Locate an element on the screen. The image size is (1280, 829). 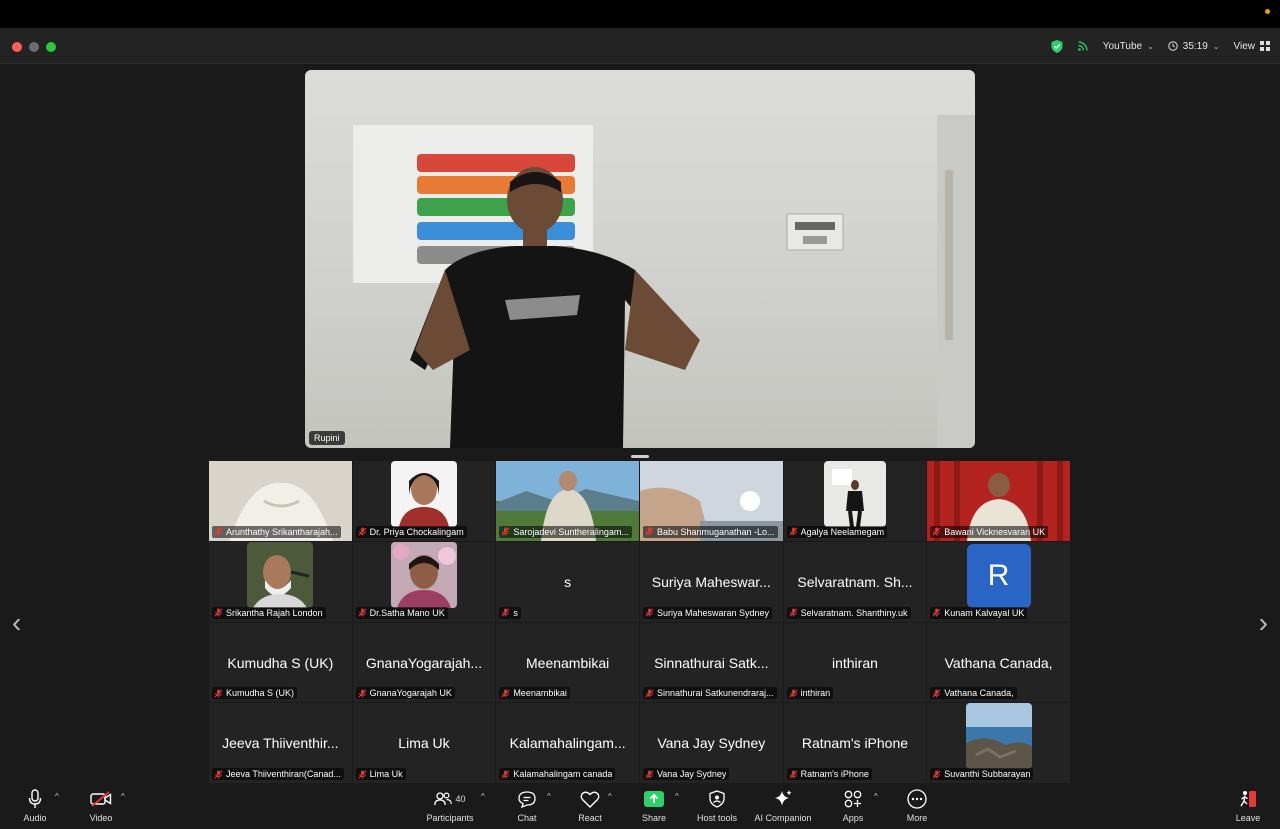
video-label: Video is located at coordinates (101, 818).